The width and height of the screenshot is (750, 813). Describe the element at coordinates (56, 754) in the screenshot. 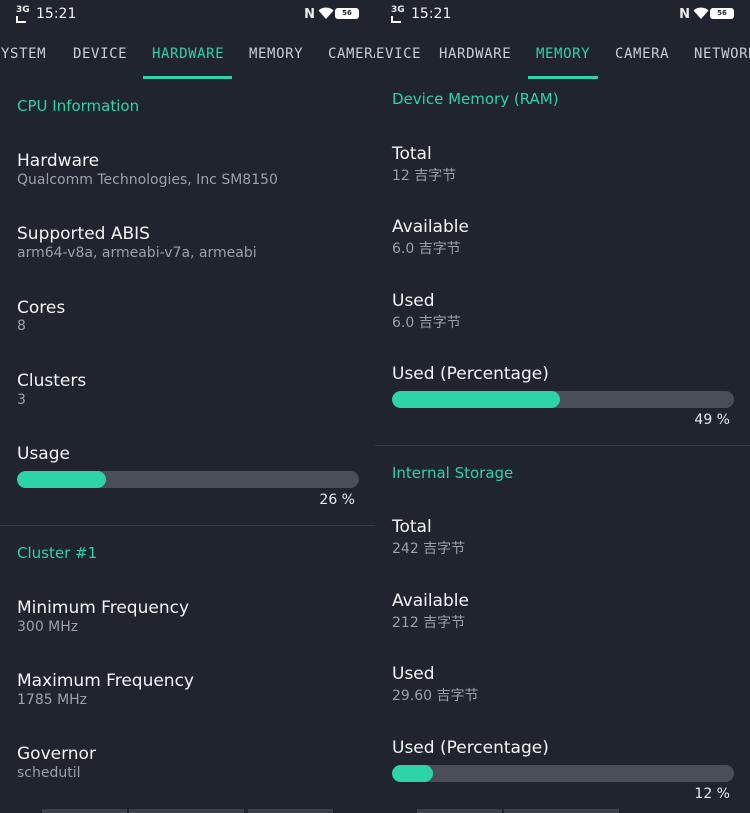

I see `governor-label: Governor` at that location.